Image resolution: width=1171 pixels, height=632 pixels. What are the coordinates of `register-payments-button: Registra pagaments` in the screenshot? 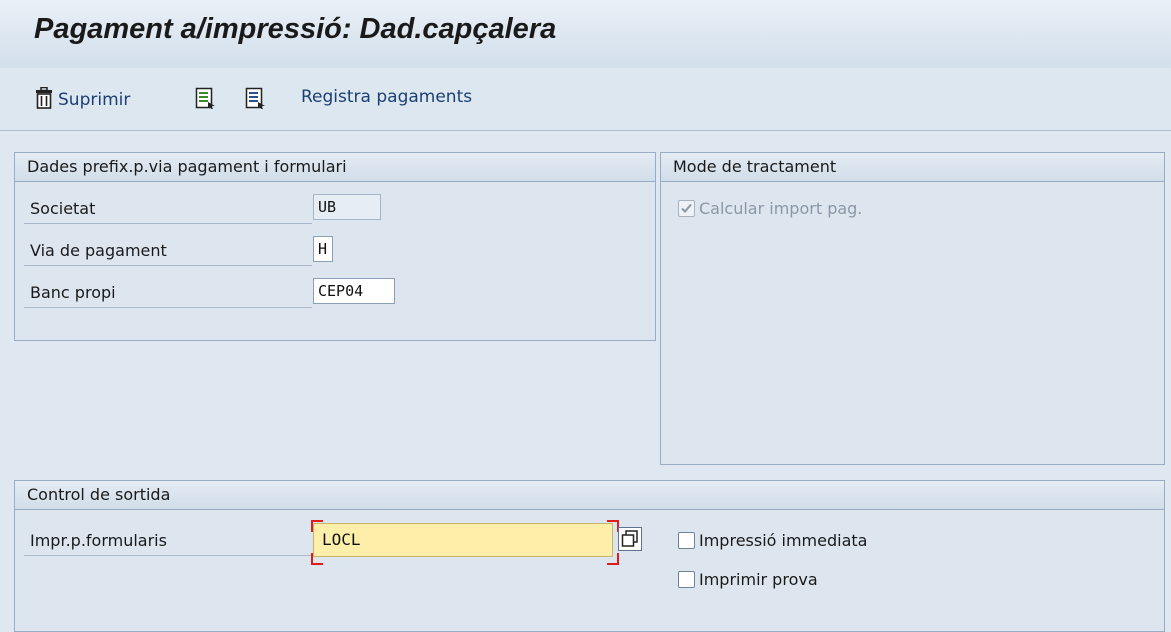 It's located at (386, 97).